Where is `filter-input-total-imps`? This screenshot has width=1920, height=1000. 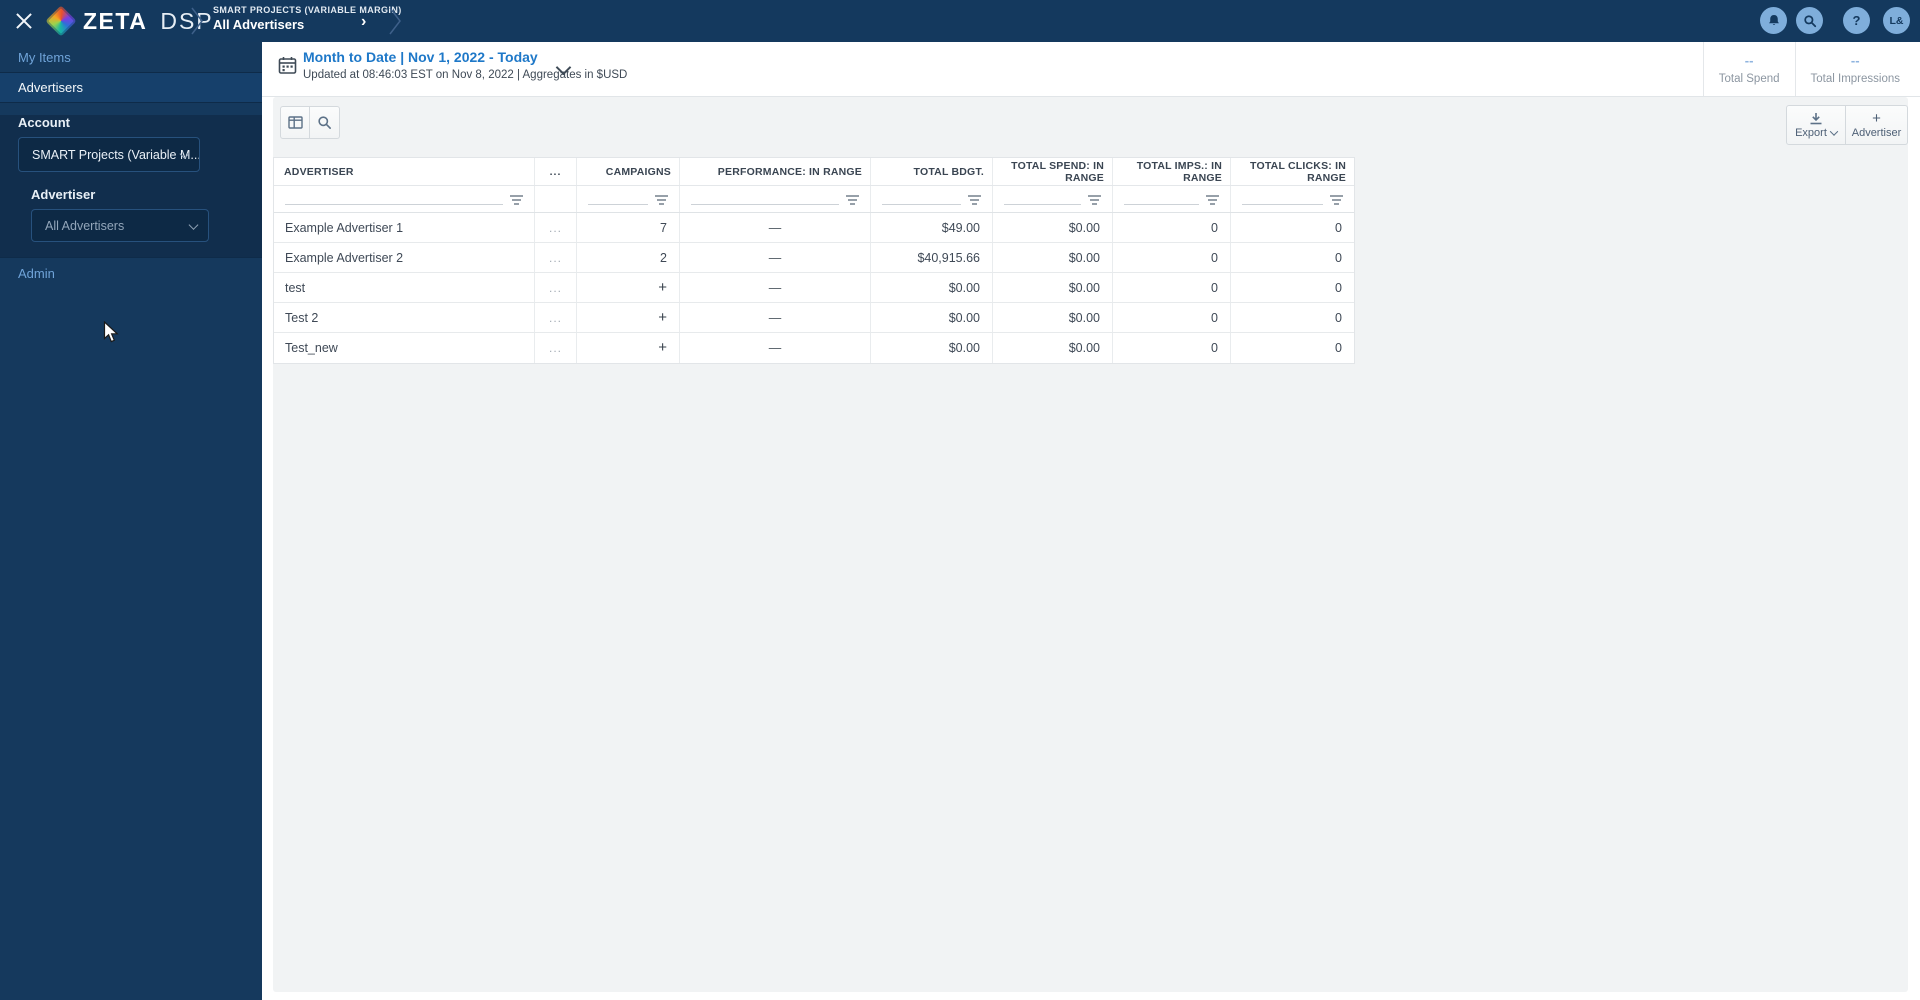 filter-input-total-imps is located at coordinates (1172, 199).